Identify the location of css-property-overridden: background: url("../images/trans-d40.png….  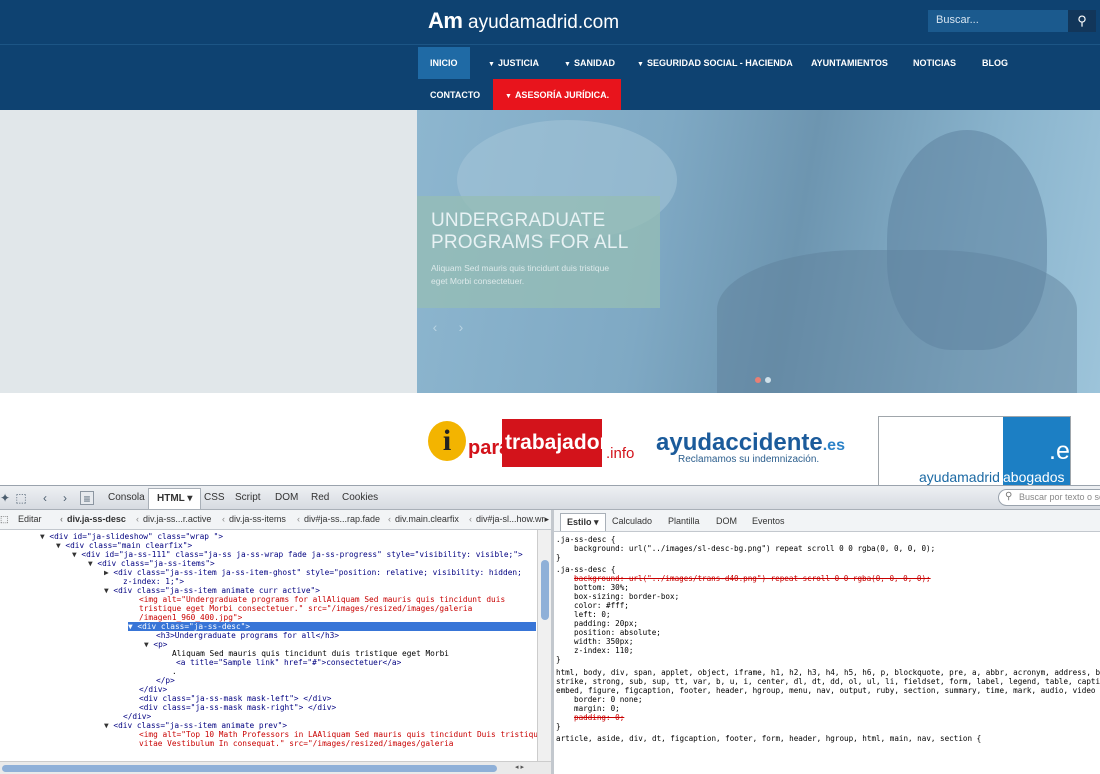
(752, 578).